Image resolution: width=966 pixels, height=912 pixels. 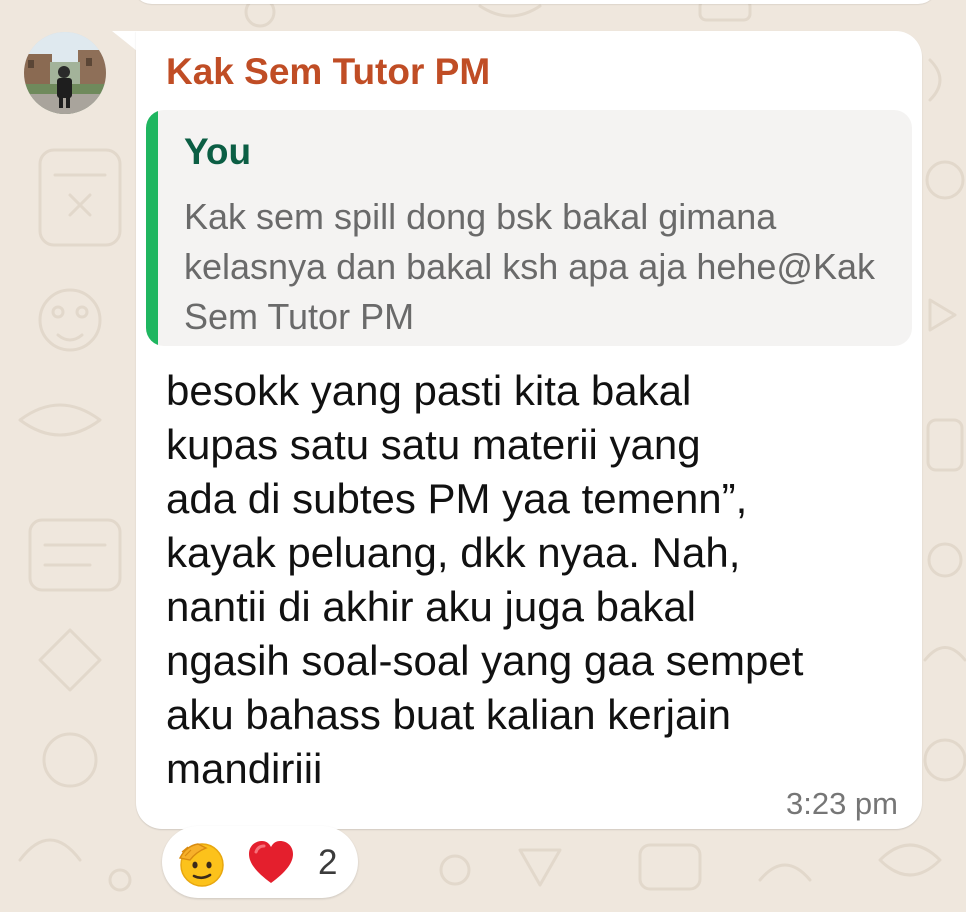 I want to click on saluting-face-icon, so click(x=201, y=863).